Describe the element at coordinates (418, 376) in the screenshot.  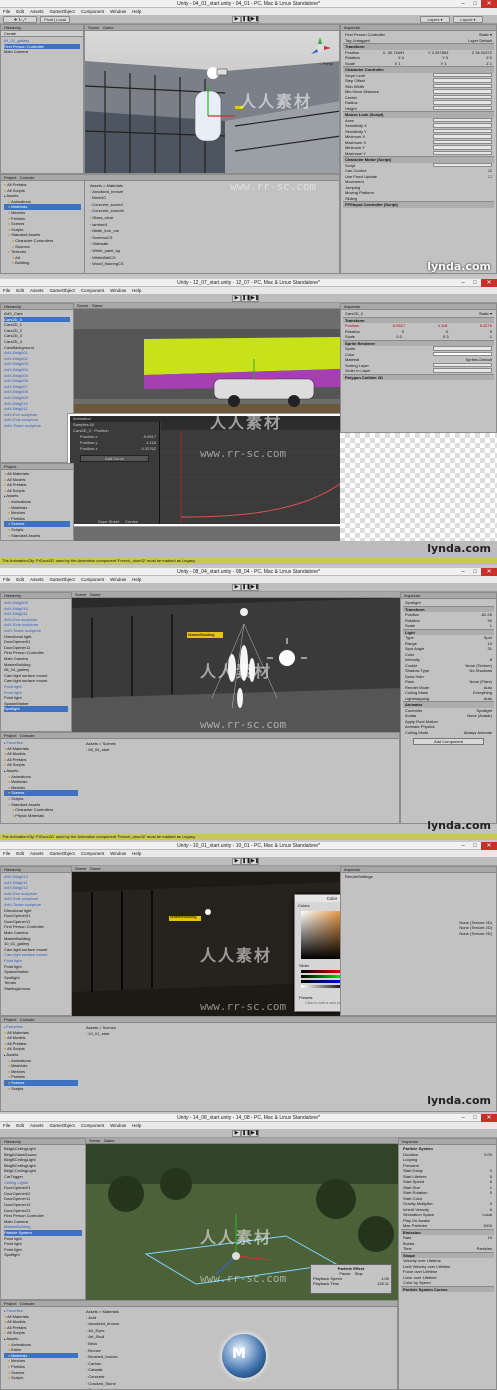
I see `component-header: Polygon Collider 2D` at that location.